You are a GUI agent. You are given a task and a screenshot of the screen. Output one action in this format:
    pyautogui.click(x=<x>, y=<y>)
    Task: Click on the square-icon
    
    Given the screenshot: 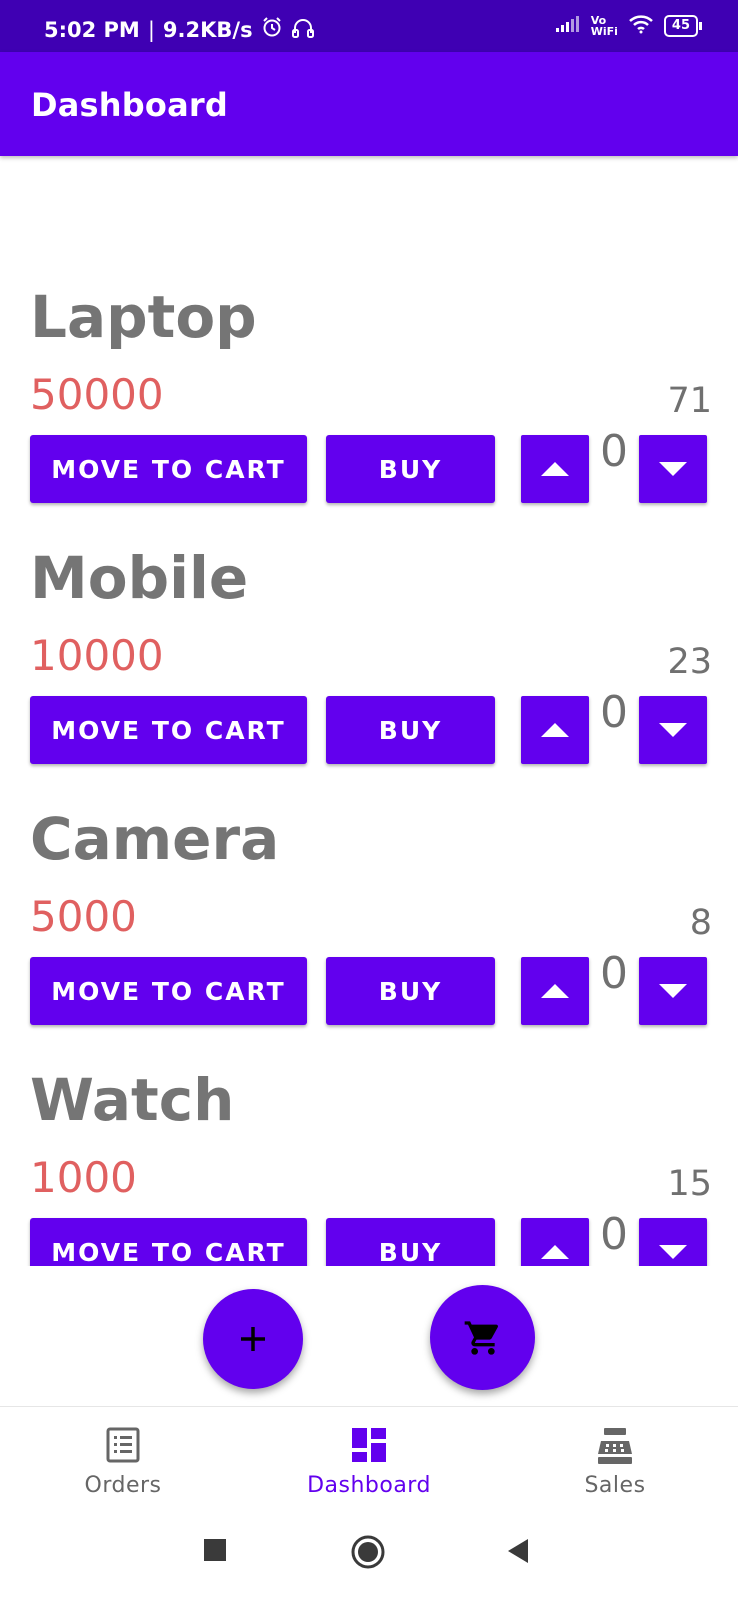 What is the action you would take?
    pyautogui.click(x=215, y=1550)
    